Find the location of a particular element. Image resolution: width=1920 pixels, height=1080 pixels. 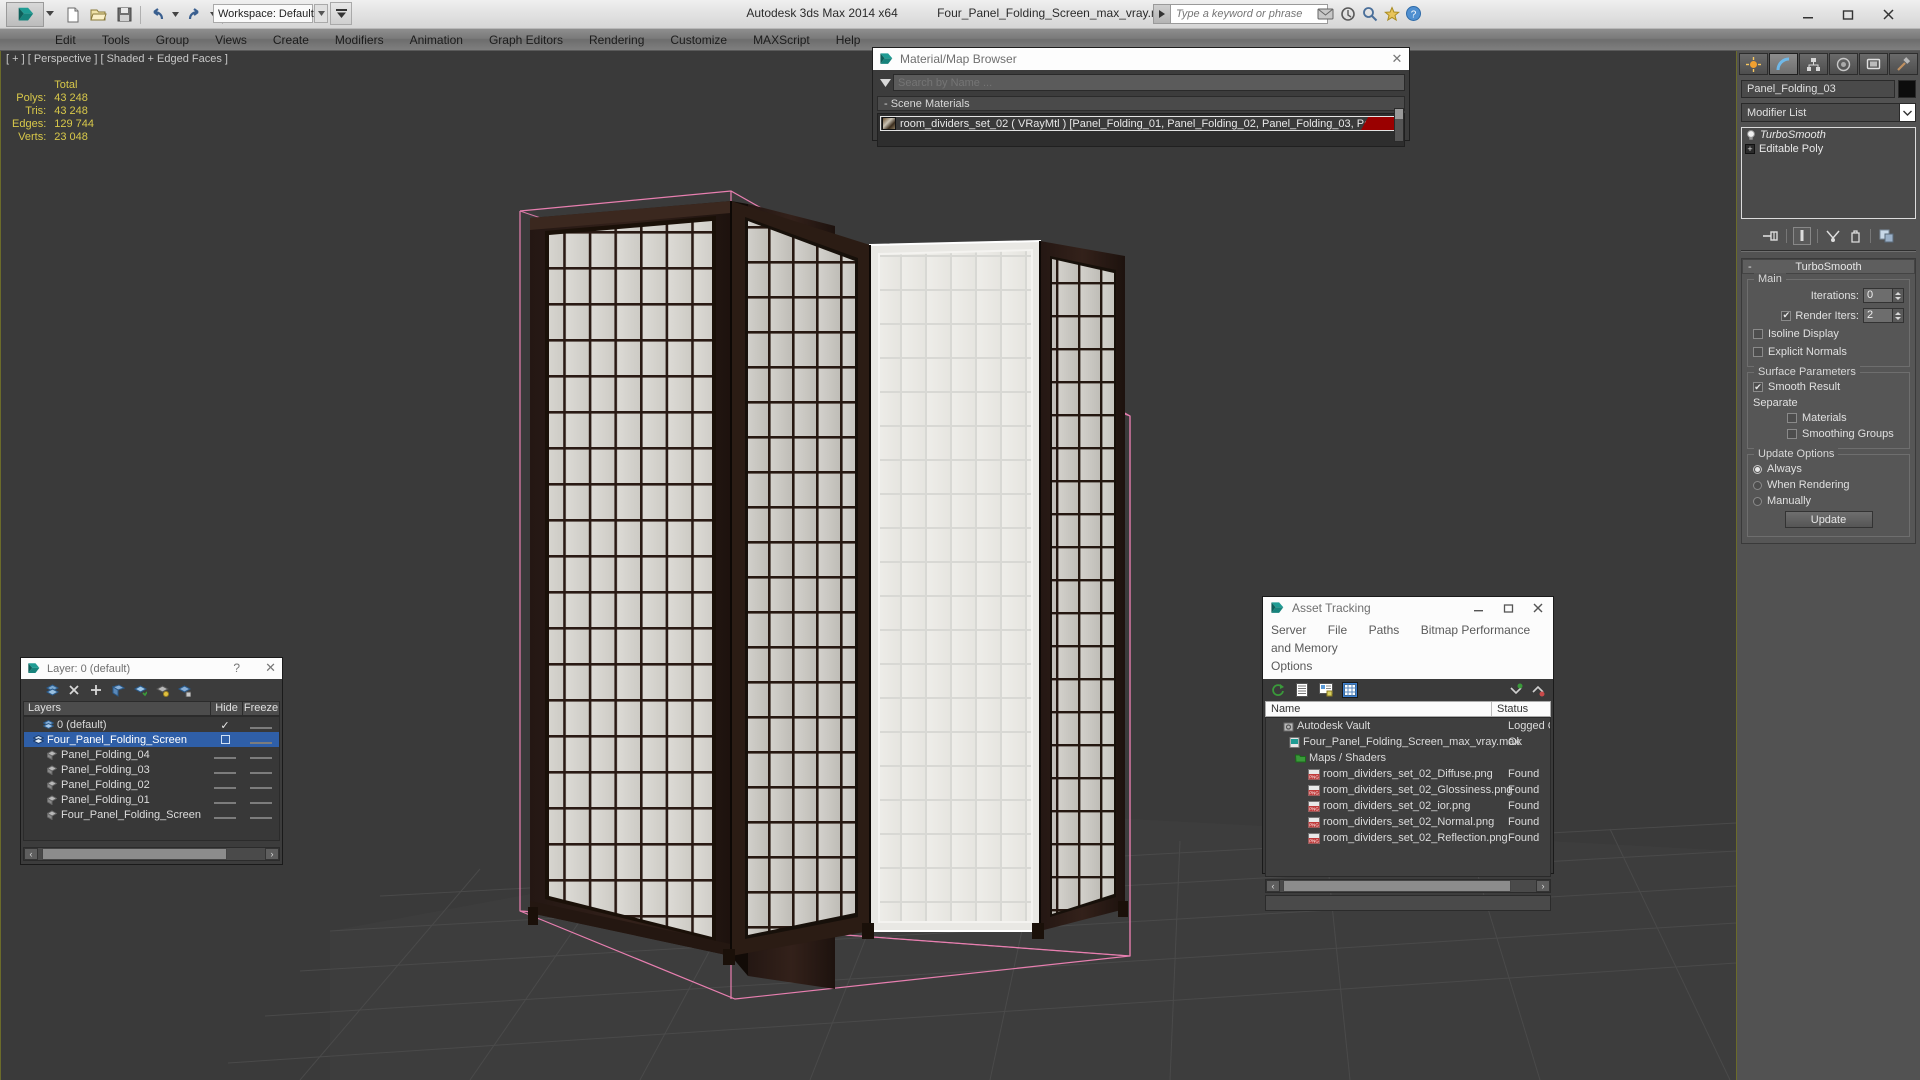

object-color-swatch is located at coordinates (1907, 89).